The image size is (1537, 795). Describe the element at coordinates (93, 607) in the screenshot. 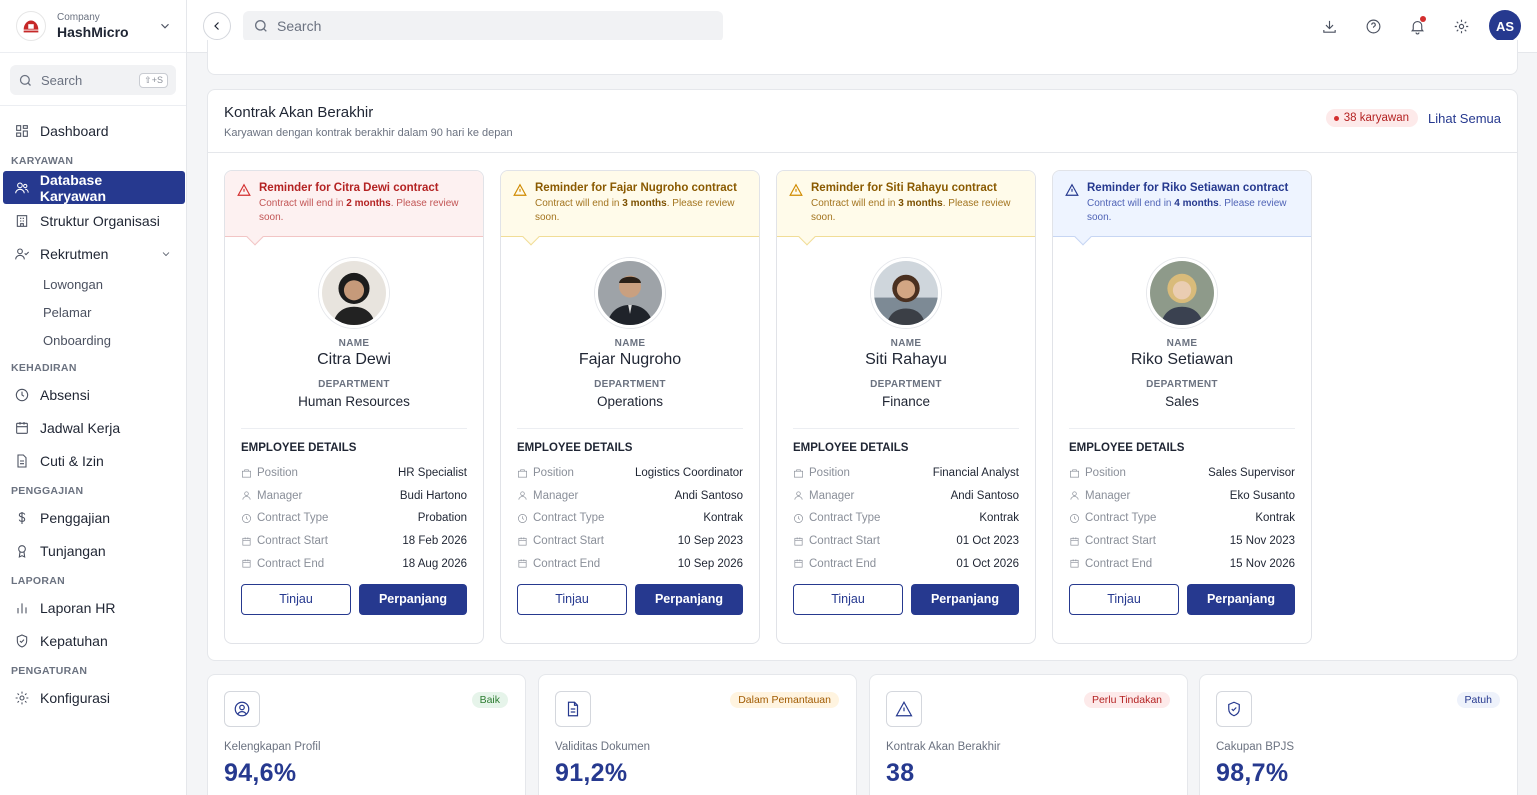

I see `sidebar-item-laporan-hr: Laporan HR` at that location.